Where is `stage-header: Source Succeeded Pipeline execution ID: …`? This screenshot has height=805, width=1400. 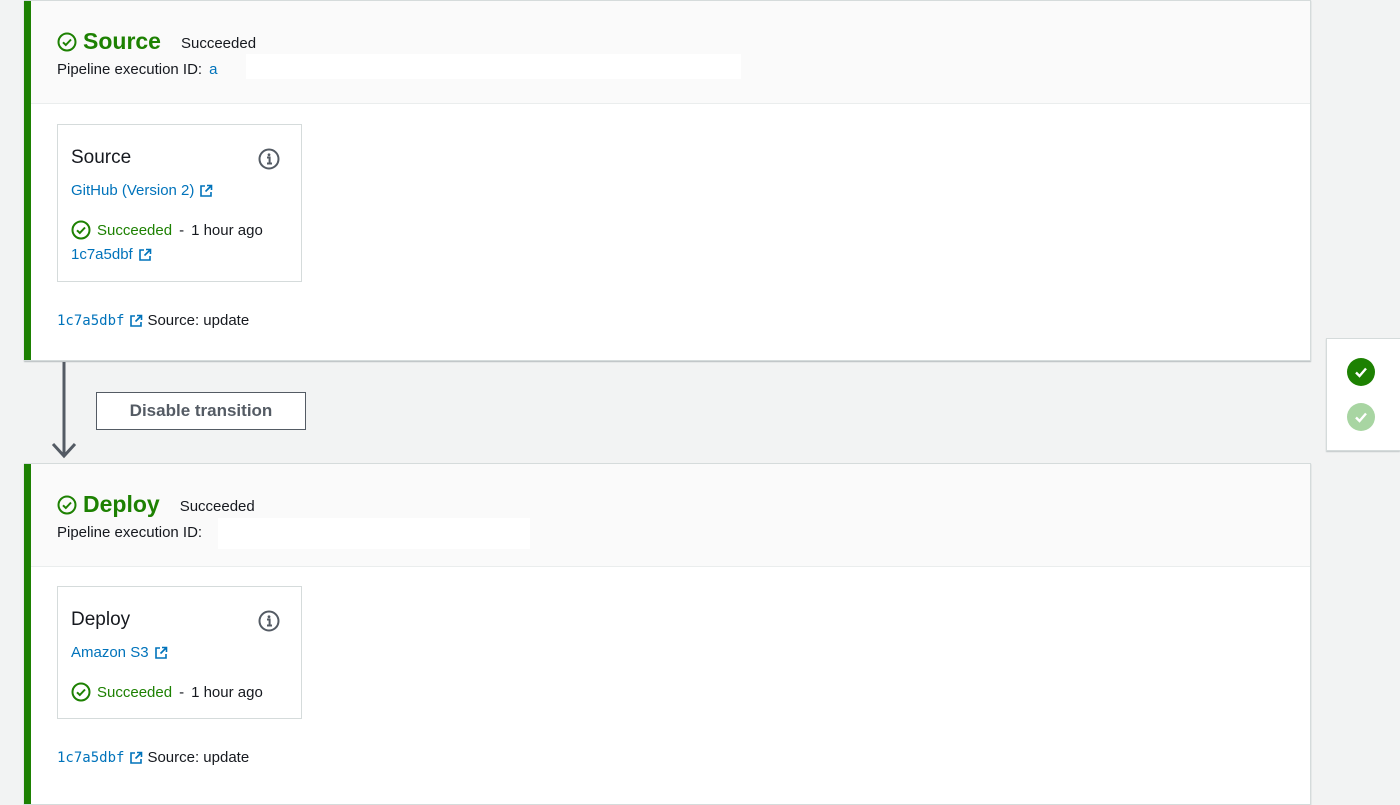 stage-header: Source Succeeded Pipeline execution ID: … is located at coordinates (670, 52).